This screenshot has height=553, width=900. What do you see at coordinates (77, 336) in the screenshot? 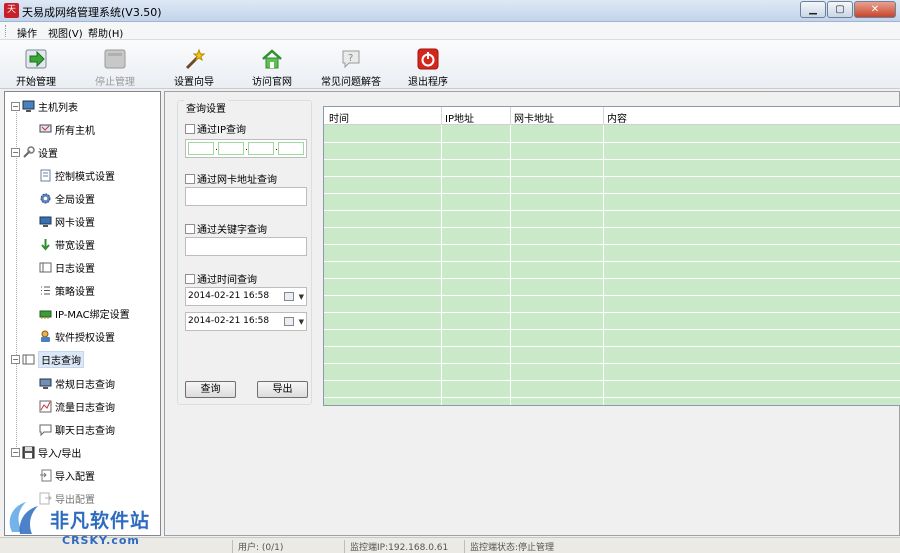
I see `tree-node-license: 软件授权设置` at bounding box center [77, 336].